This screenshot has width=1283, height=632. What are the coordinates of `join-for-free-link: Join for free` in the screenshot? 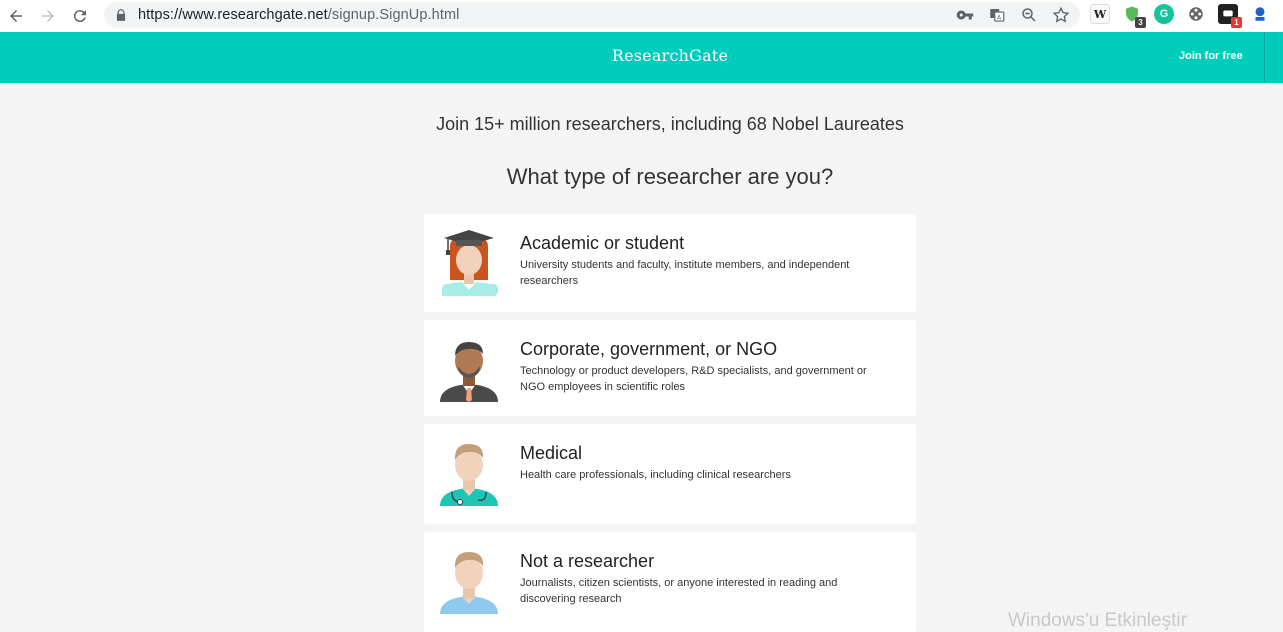 It's located at (1211, 56).